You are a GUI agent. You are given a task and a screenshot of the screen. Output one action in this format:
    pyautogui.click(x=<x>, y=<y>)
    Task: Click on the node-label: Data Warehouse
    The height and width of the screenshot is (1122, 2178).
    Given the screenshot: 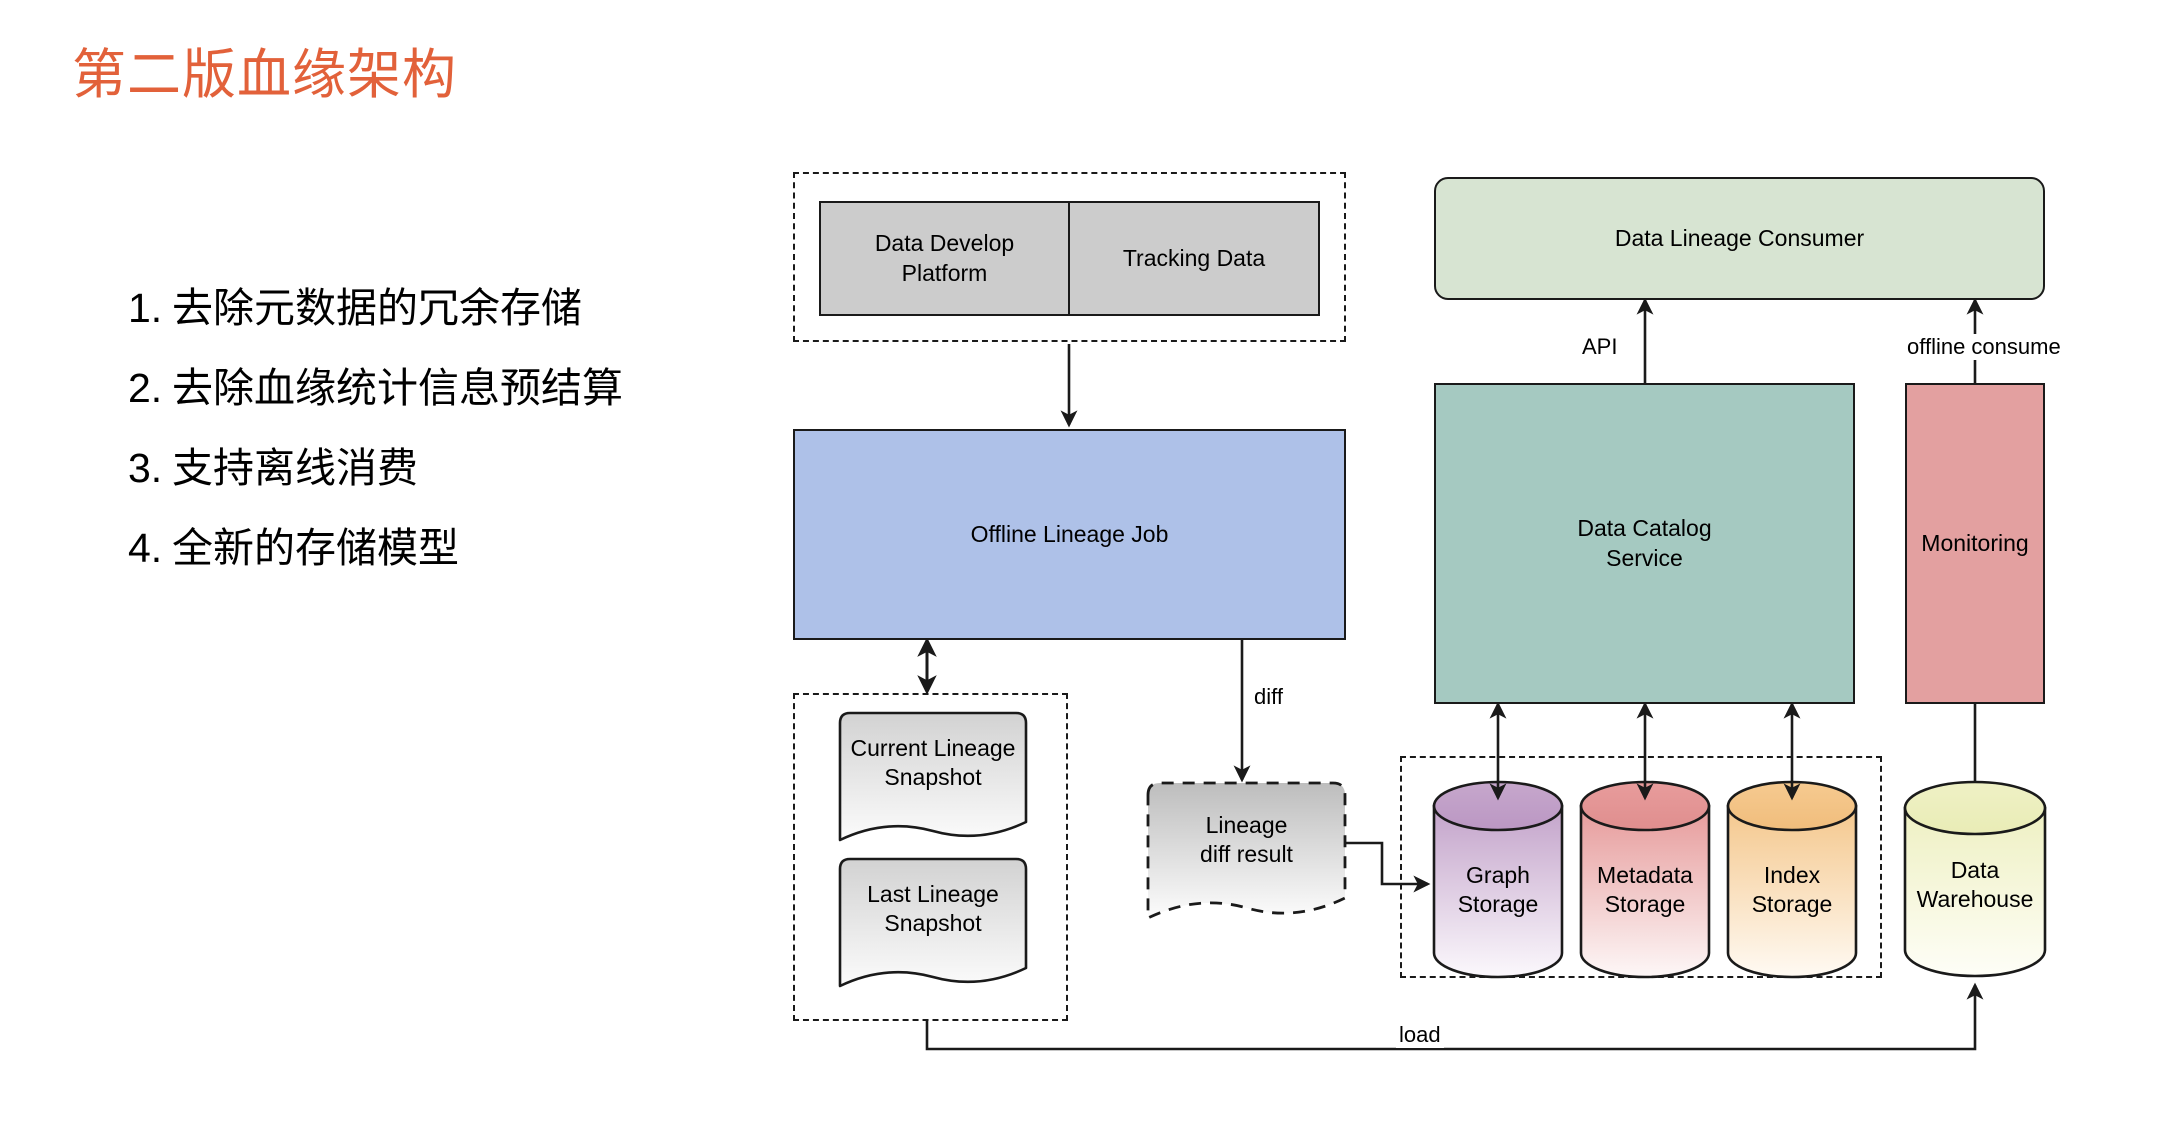 What is the action you would take?
    pyautogui.click(x=1975, y=884)
    